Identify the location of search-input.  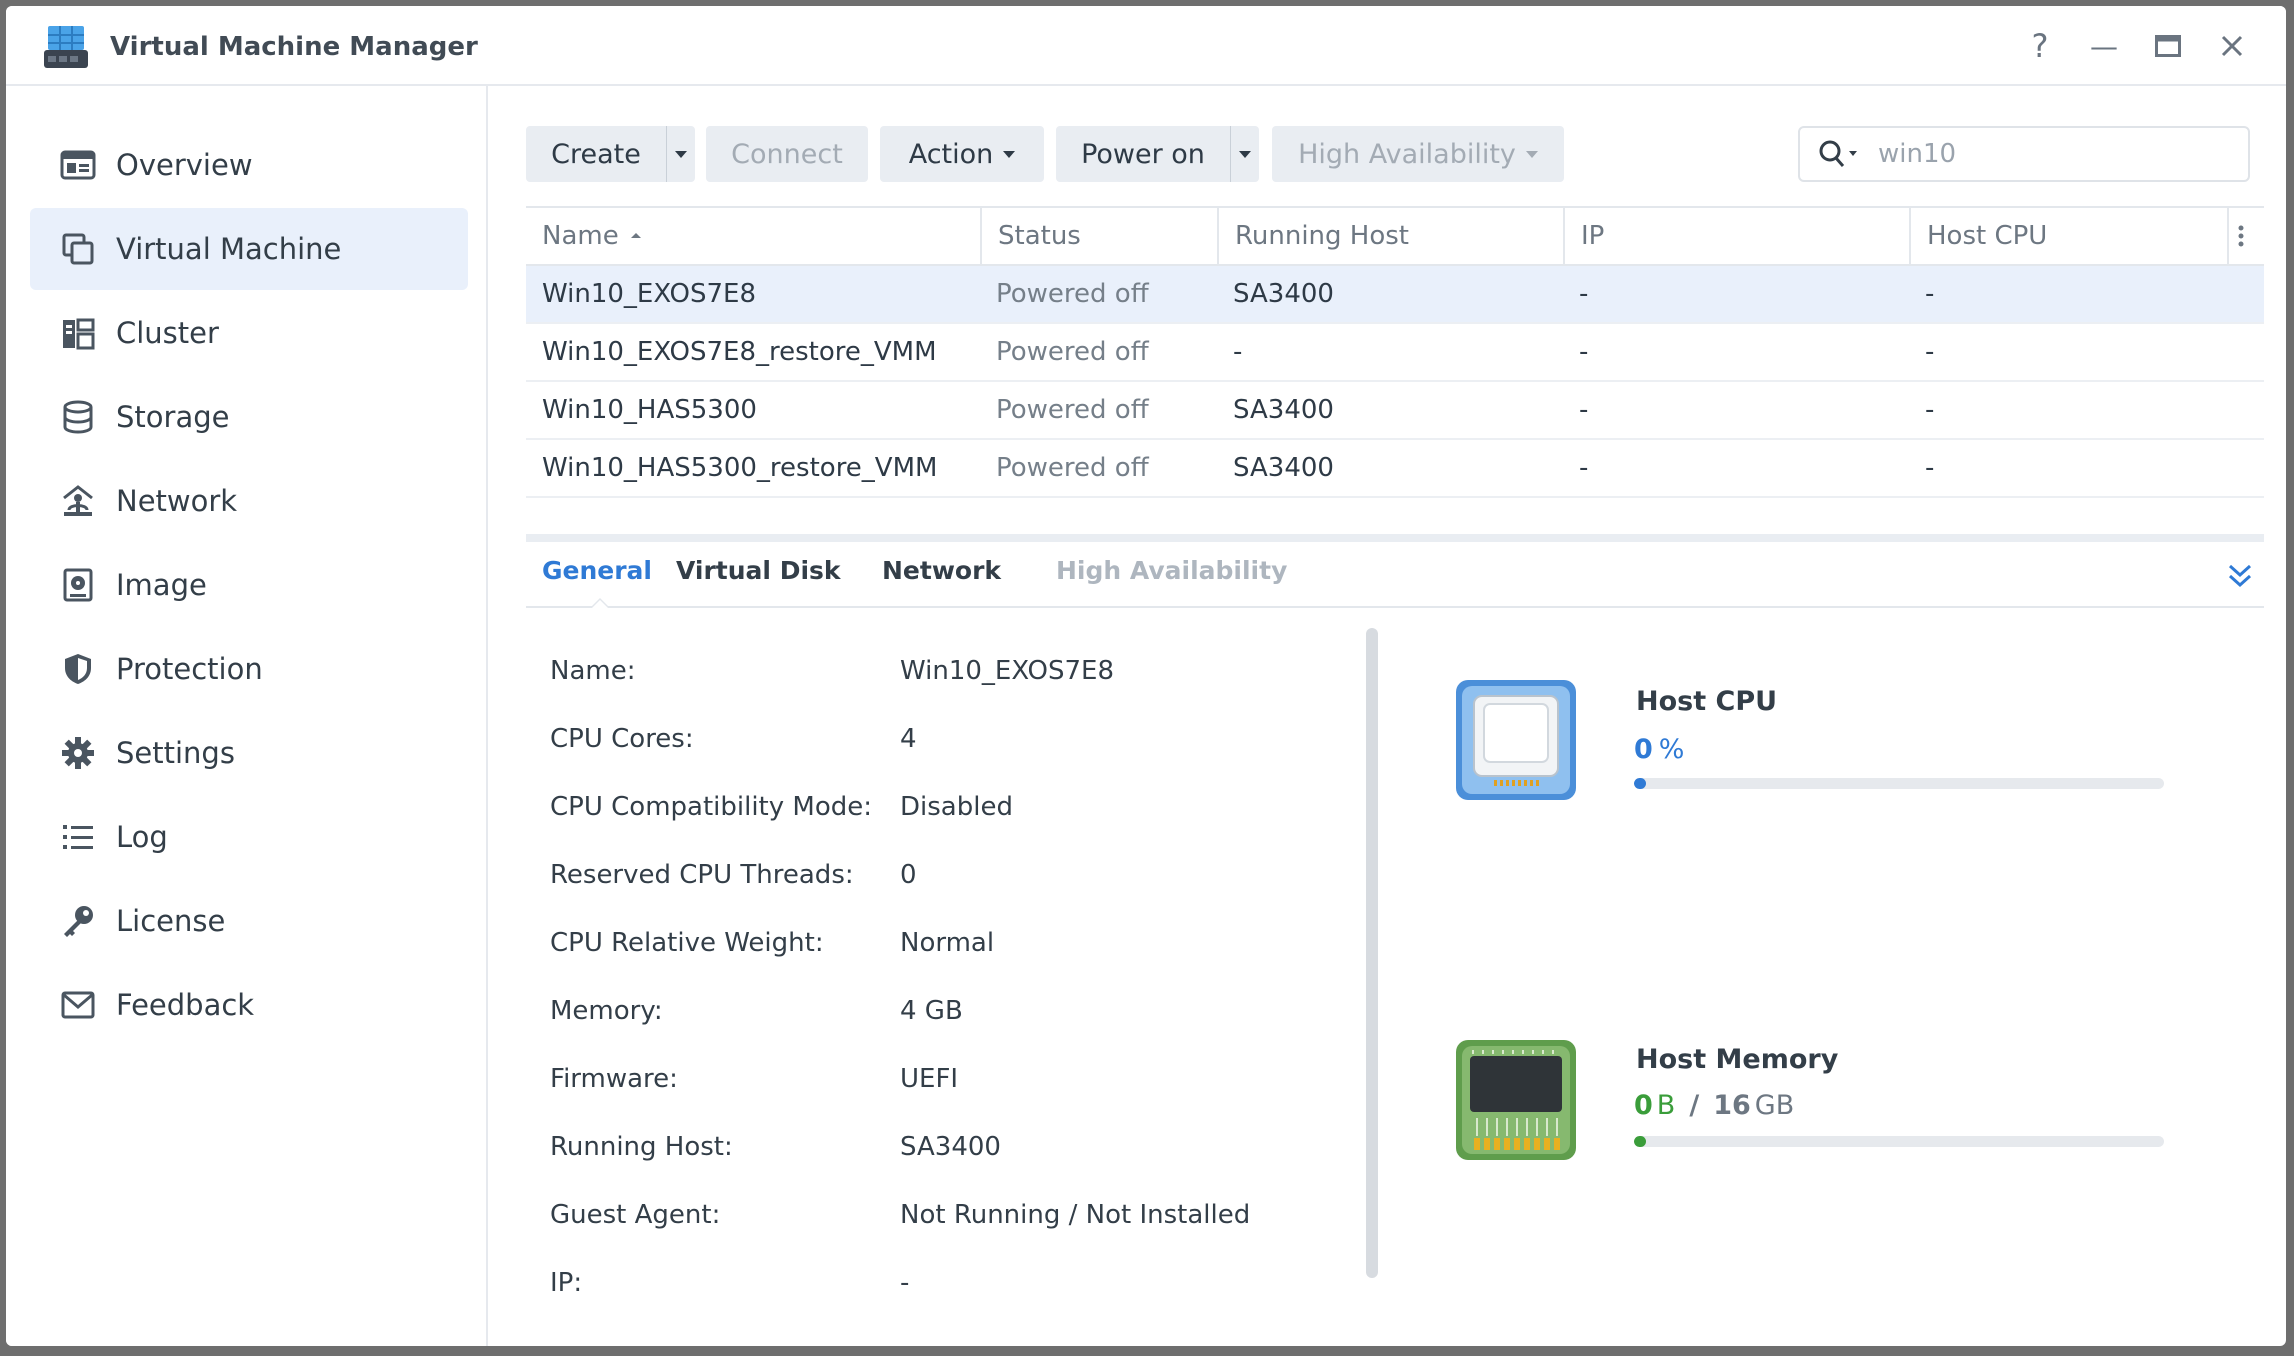
(2038, 154).